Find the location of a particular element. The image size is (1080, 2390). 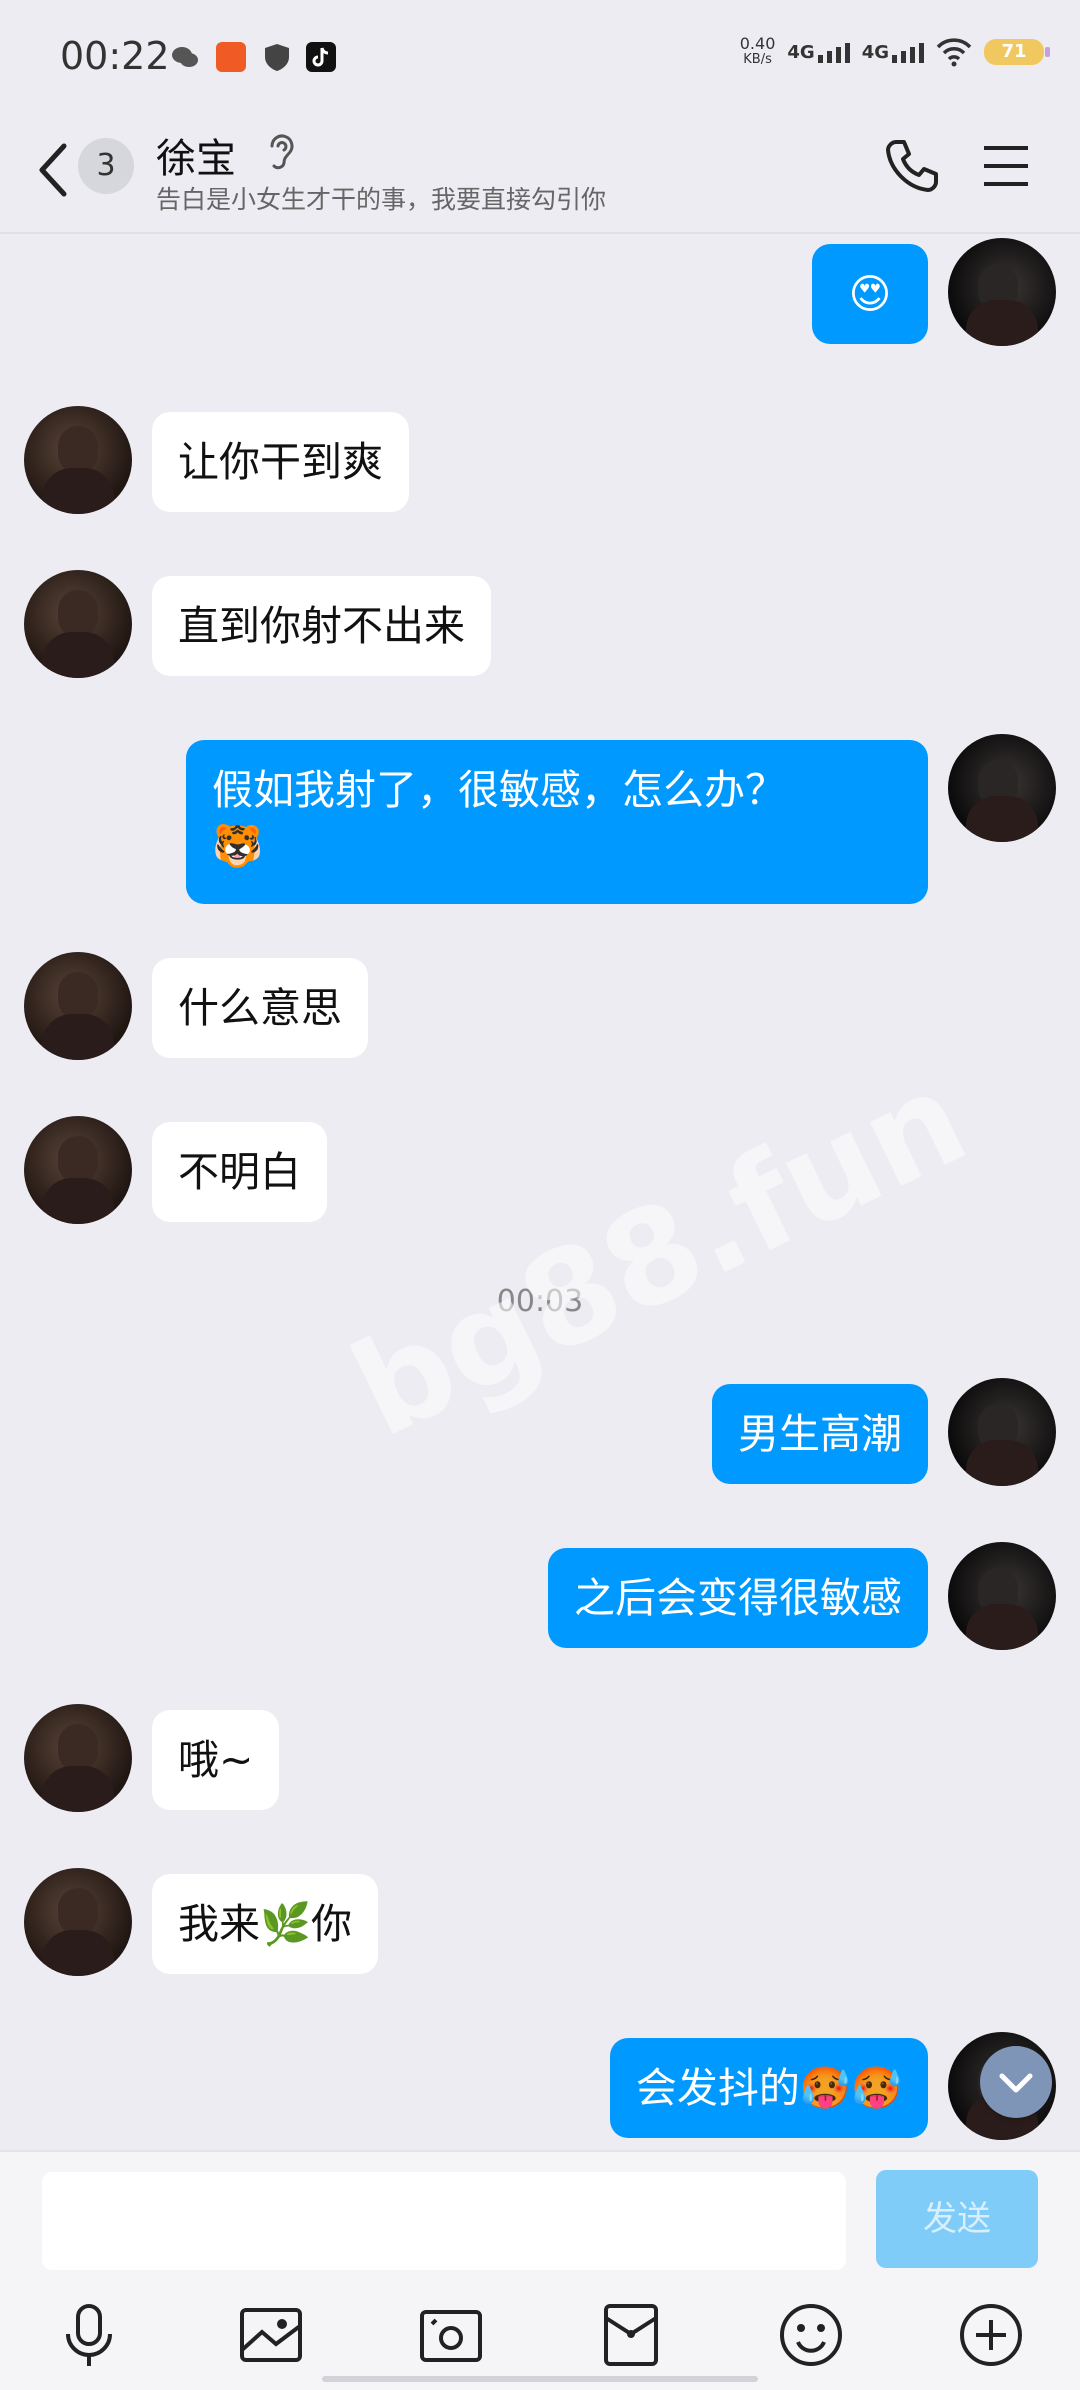

ear-icon is located at coordinates (280, 152).